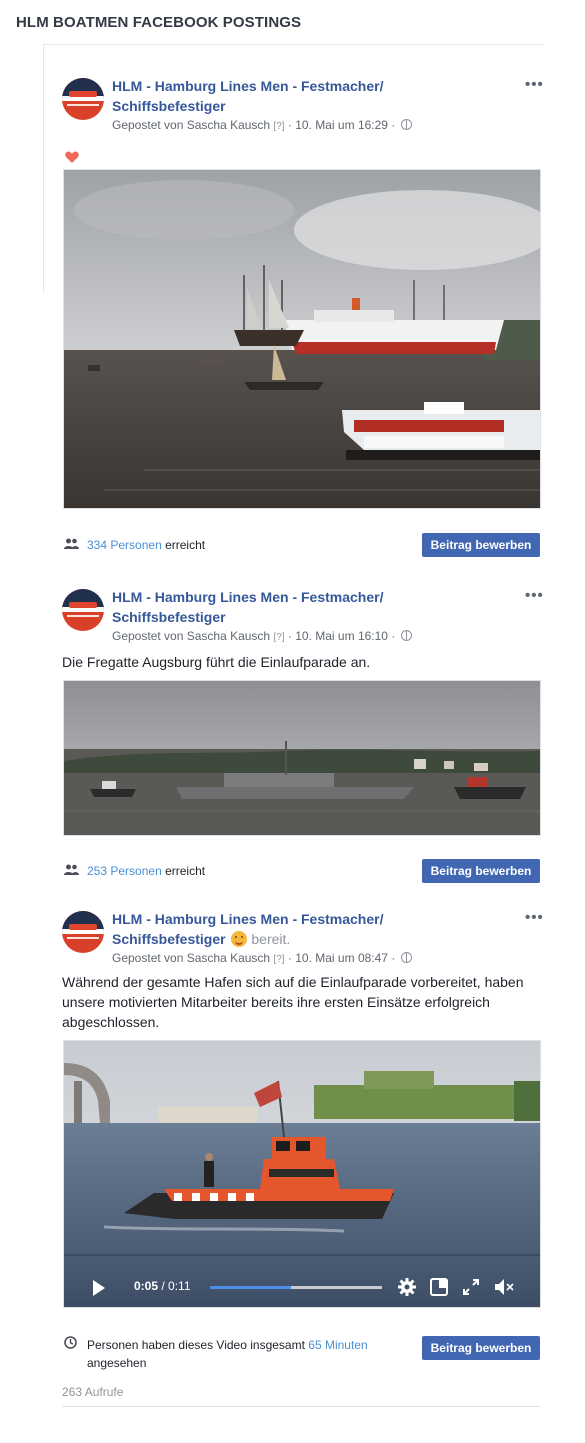 This screenshot has width=585, height=1443. What do you see at coordinates (407, 1287) in the screenshot?
I see `settings-icon` at bounding box center [407, 1287].